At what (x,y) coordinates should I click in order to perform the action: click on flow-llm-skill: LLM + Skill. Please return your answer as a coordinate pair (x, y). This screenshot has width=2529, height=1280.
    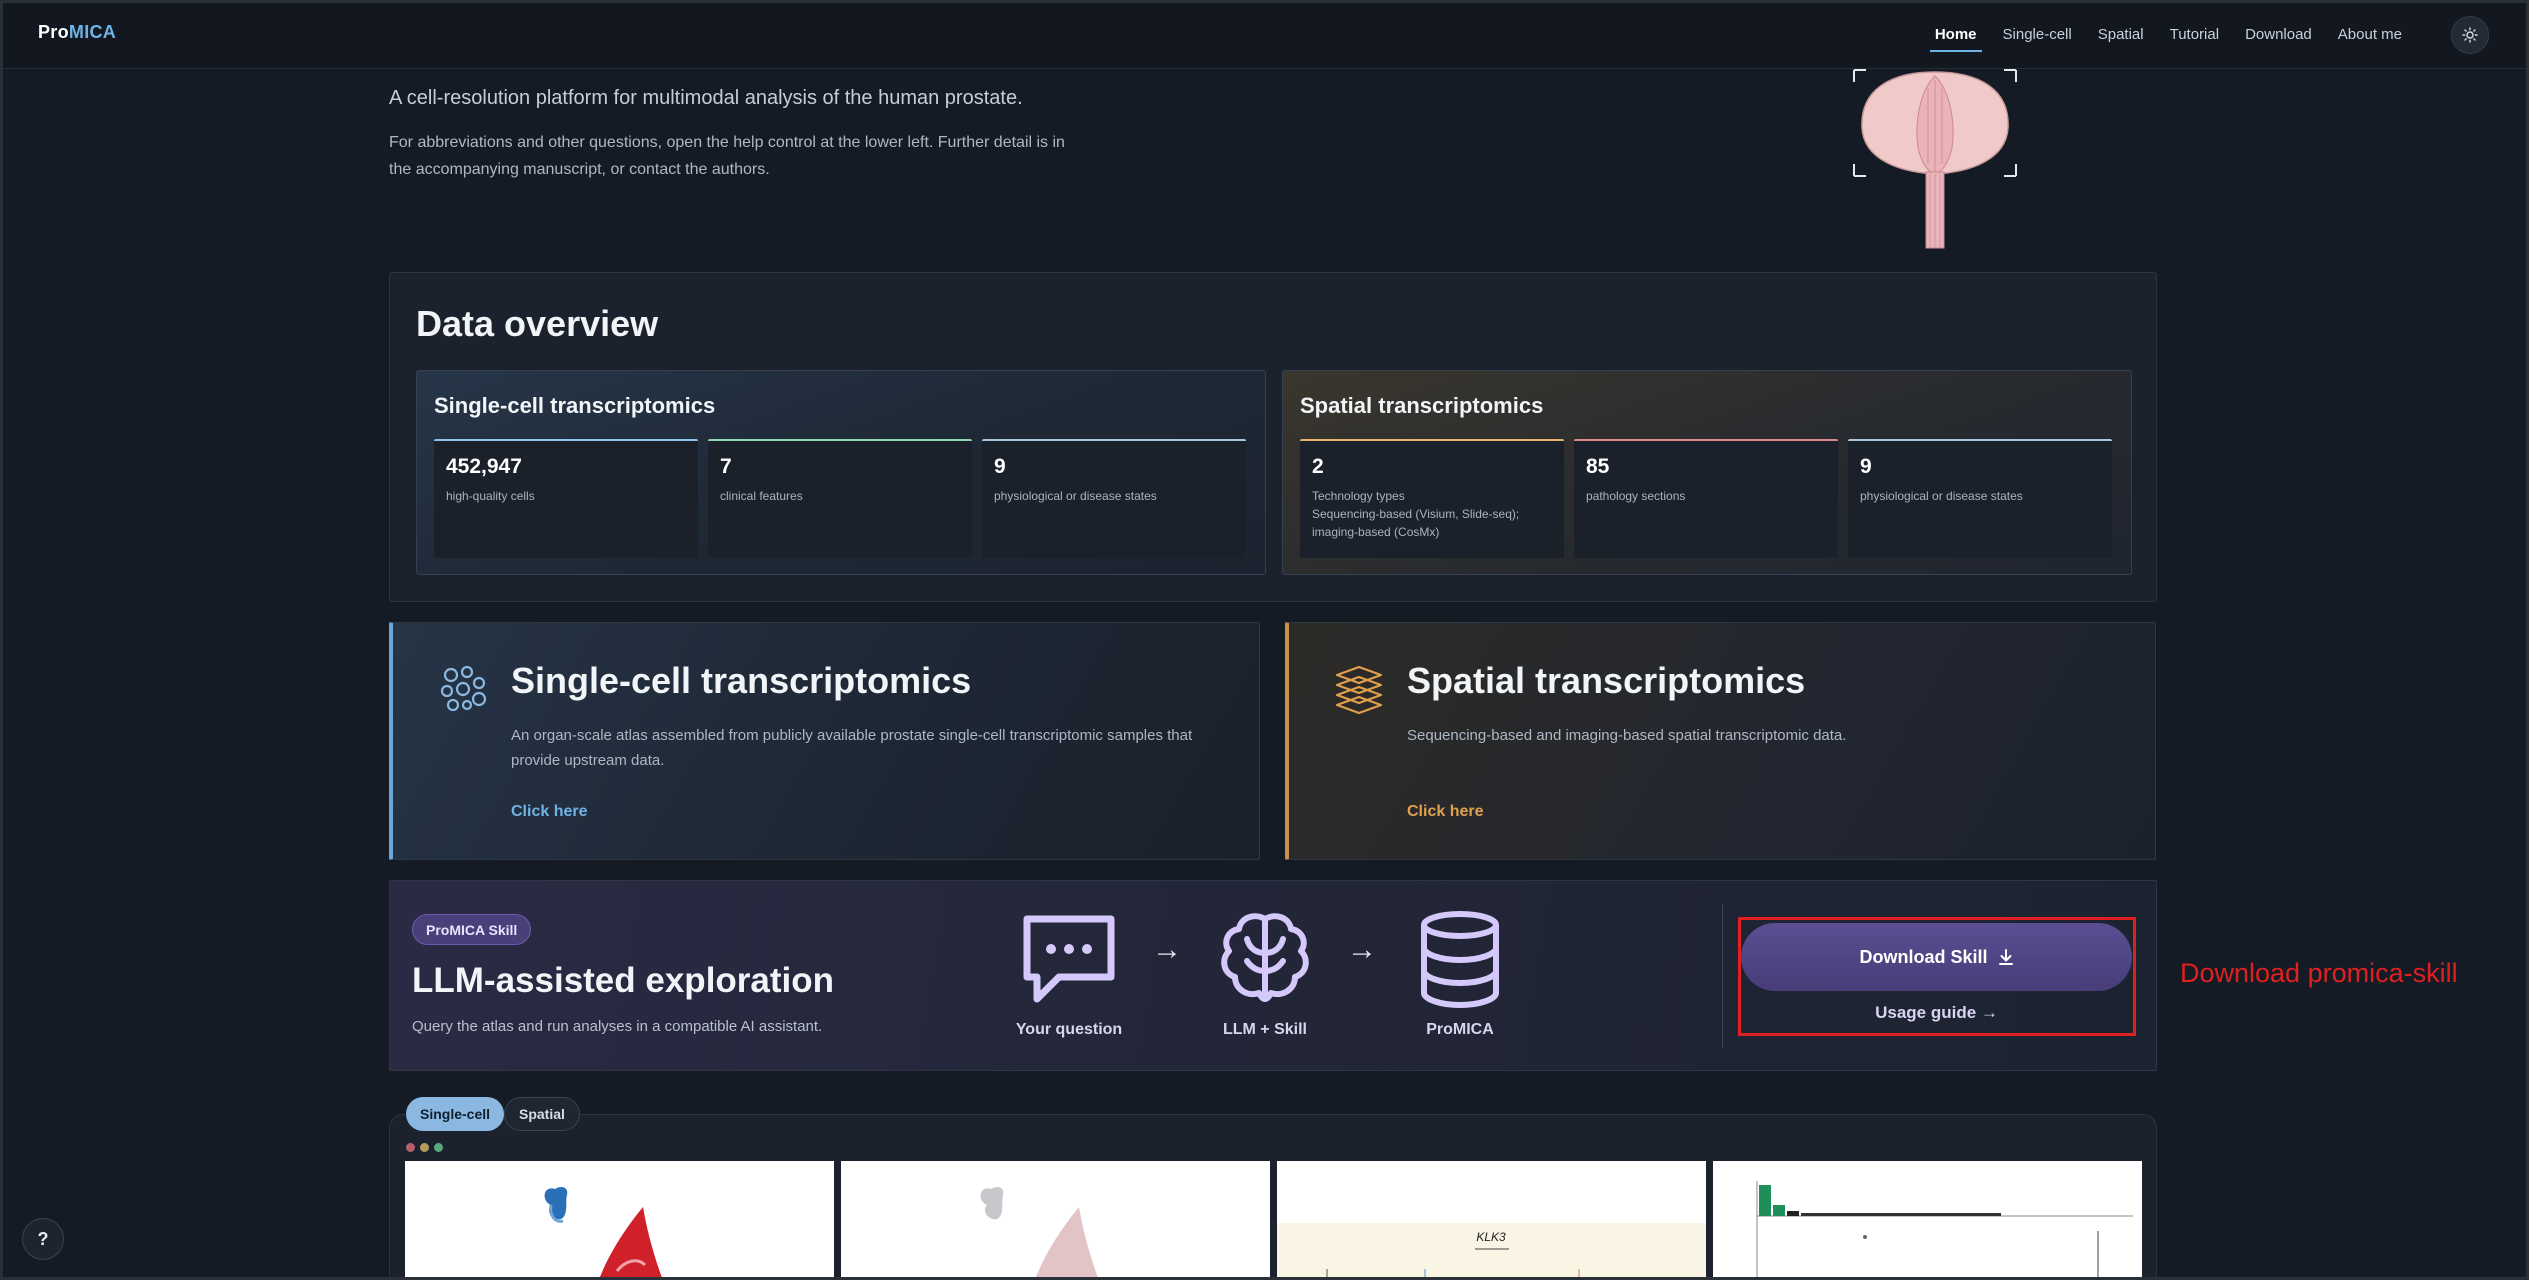
    Looking at the image, I should click on (1265, 974).